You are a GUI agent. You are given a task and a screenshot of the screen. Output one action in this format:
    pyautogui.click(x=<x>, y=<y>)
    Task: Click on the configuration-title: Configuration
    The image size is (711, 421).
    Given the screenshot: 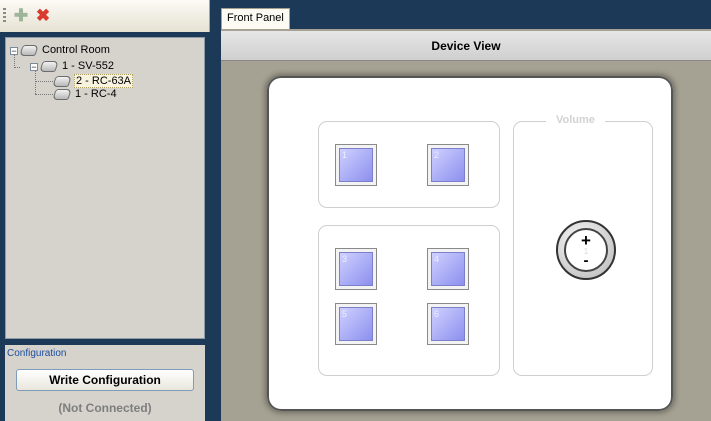 What is the action you would take?
    pyautogui.click(x=37, y=353)
    